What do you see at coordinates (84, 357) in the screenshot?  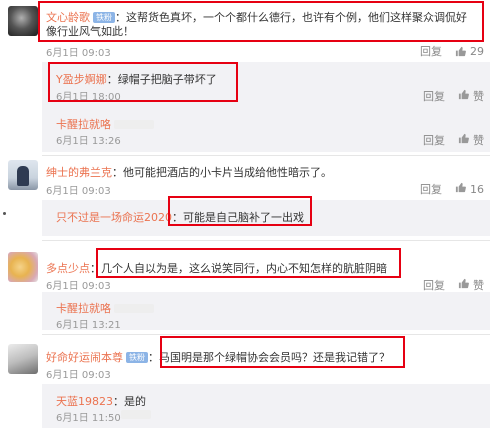 I see `username: 好命好运闹本尊` at bounding box center [84, 357].